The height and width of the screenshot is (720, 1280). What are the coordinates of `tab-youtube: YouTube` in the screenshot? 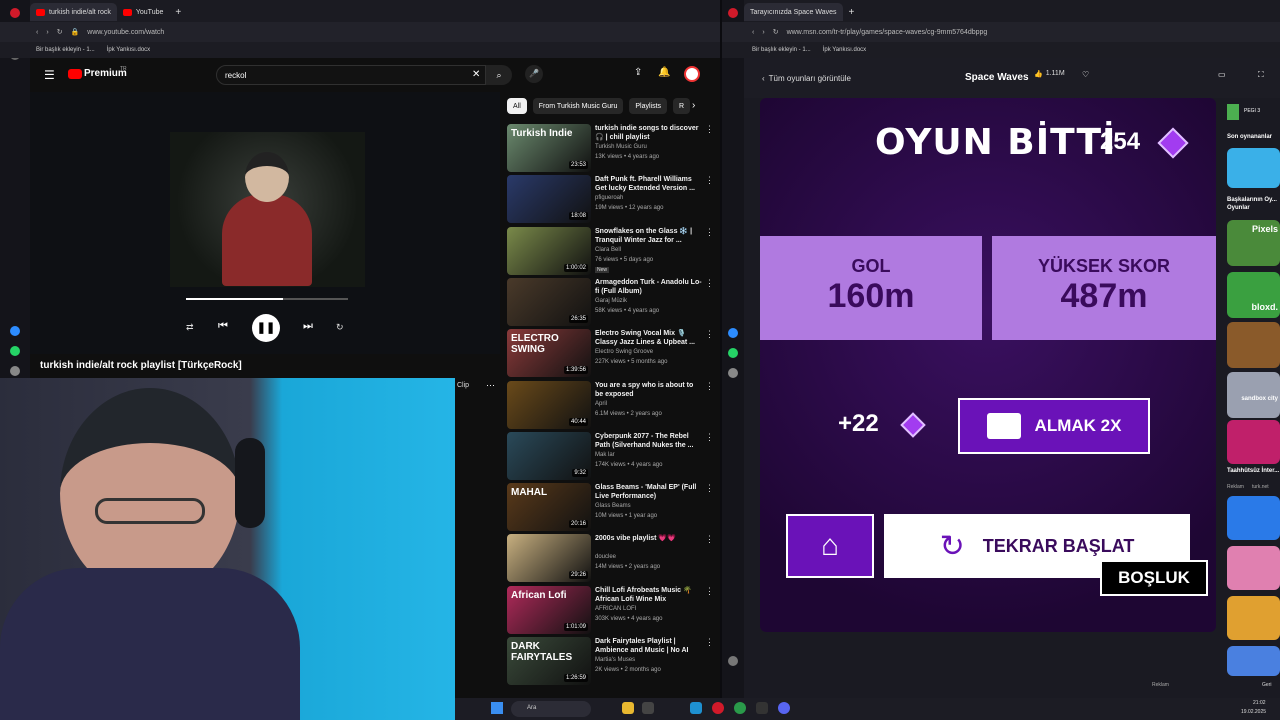 It's located at (143, 12).